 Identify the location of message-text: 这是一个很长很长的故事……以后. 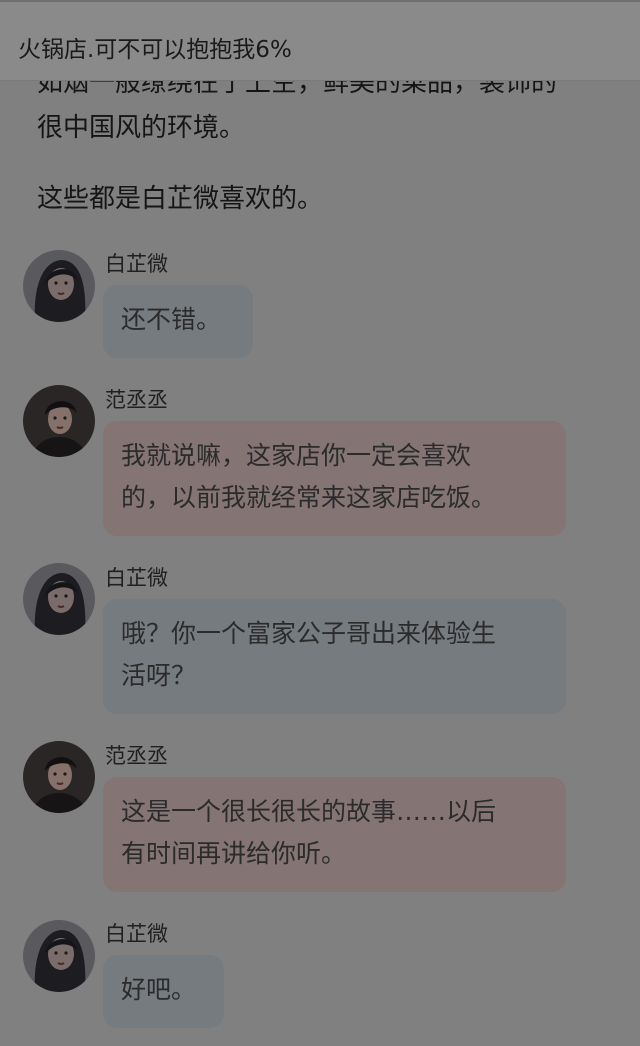
(309, 811).